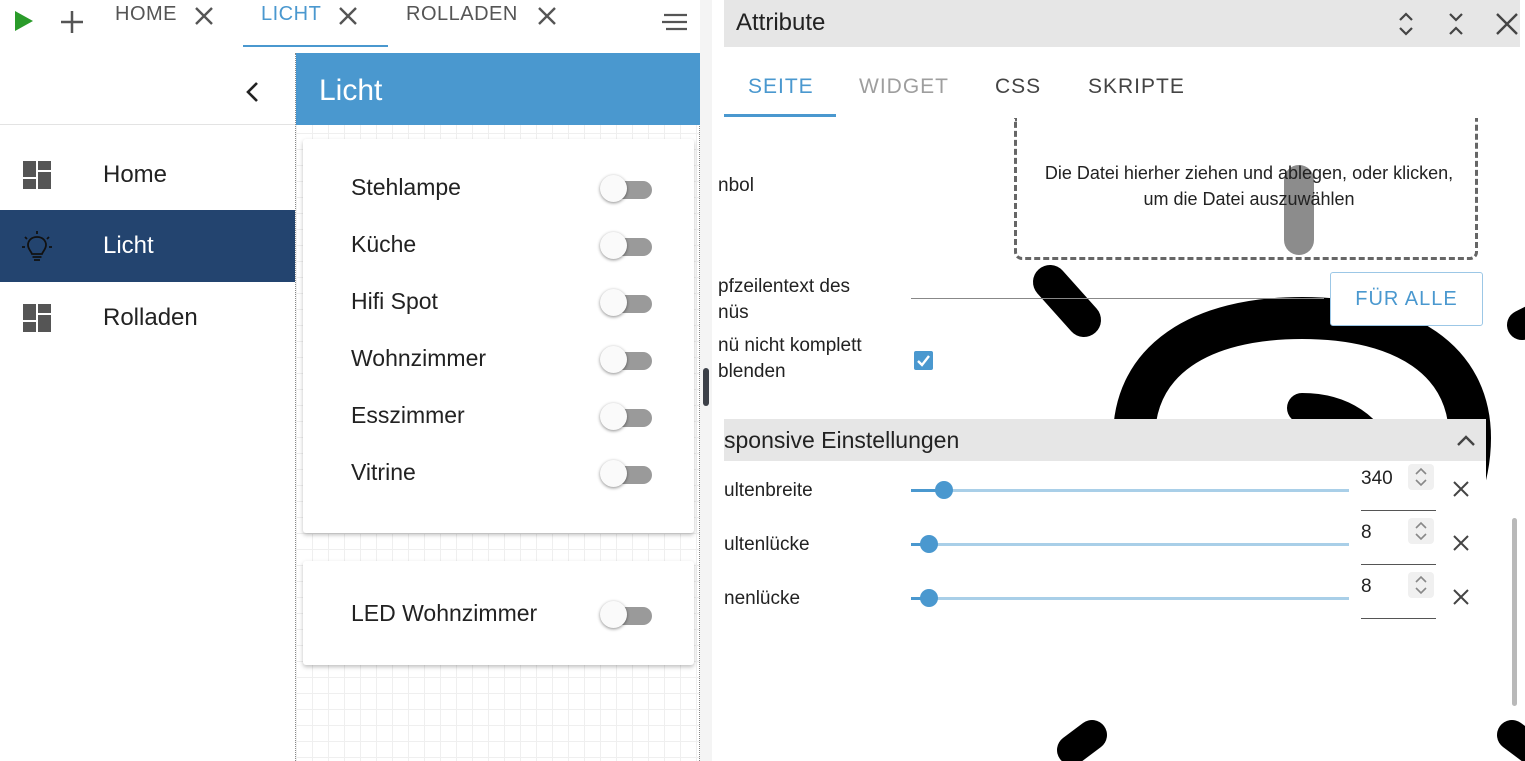 This screenshot has width=1525, height=761. I want to click on attributes-header: Attribute, so click(1122, 23).